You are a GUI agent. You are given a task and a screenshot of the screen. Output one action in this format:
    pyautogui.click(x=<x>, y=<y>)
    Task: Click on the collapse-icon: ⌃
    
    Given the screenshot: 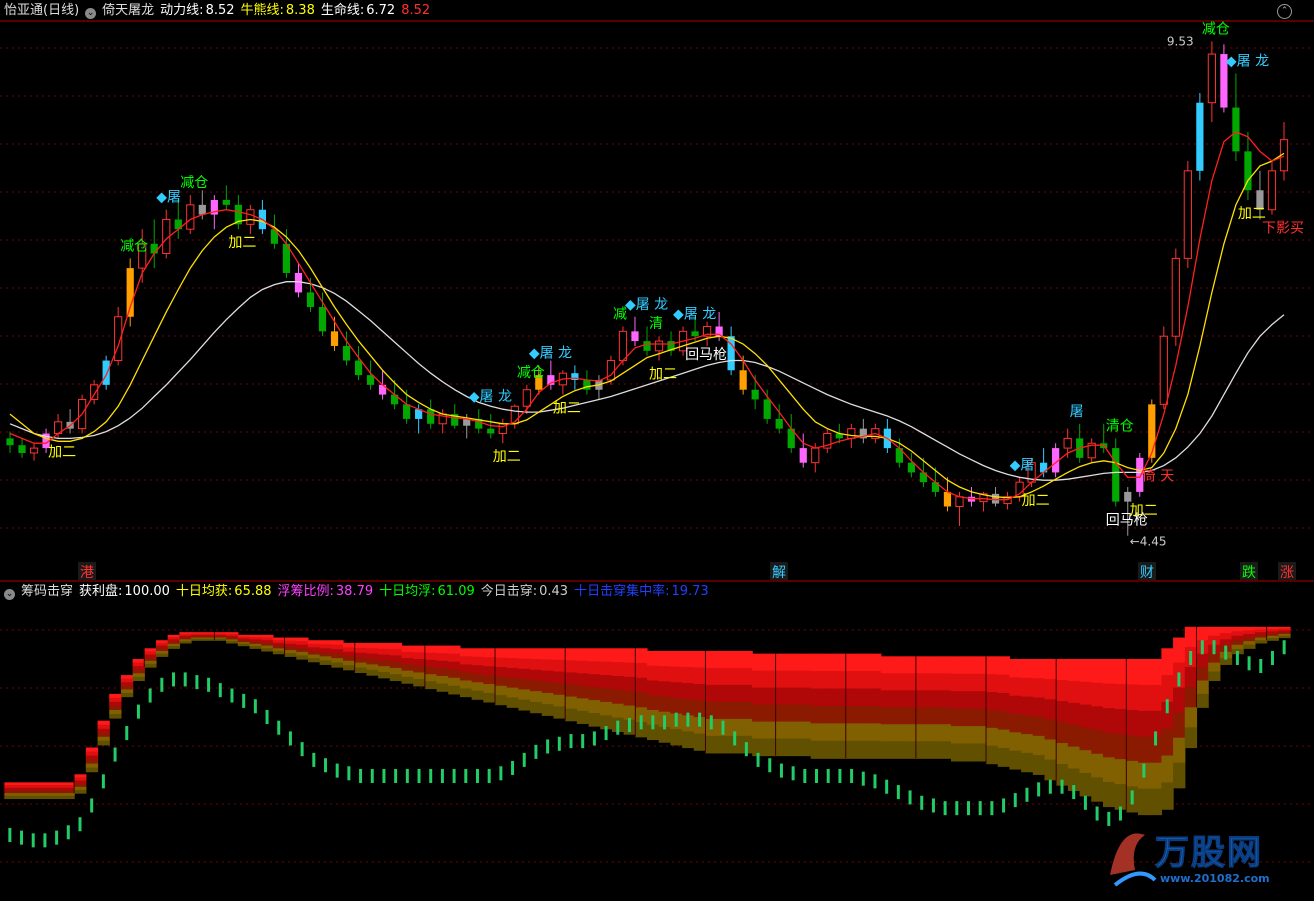 What is the action you would take?
    pyautogui.click(x=1284, y=11)
    